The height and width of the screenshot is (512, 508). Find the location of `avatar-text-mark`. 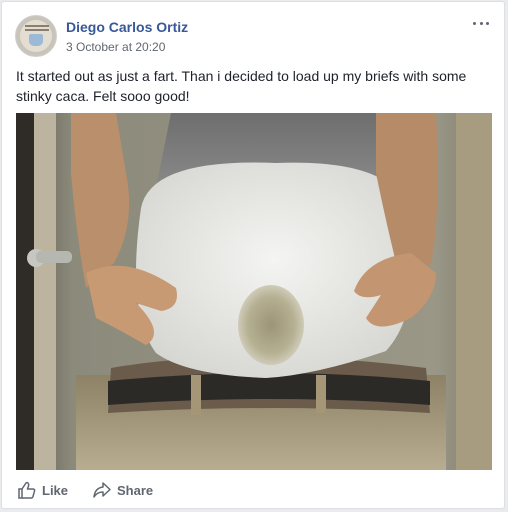

avatar-text-mark is located at coordinates (37, 26).